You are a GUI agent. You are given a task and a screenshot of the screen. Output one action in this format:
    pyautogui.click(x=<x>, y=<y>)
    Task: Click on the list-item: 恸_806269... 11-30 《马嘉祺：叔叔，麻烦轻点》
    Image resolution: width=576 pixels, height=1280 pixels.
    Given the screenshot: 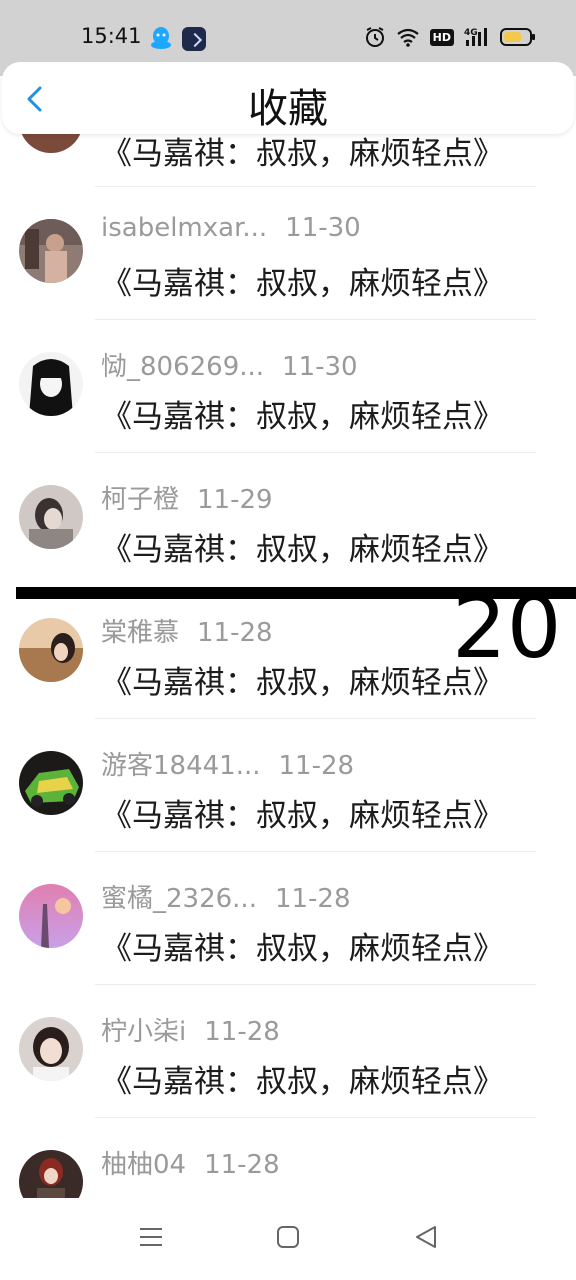 What is the action you would take?
    pyautogui.click(x=288, y=399)
    